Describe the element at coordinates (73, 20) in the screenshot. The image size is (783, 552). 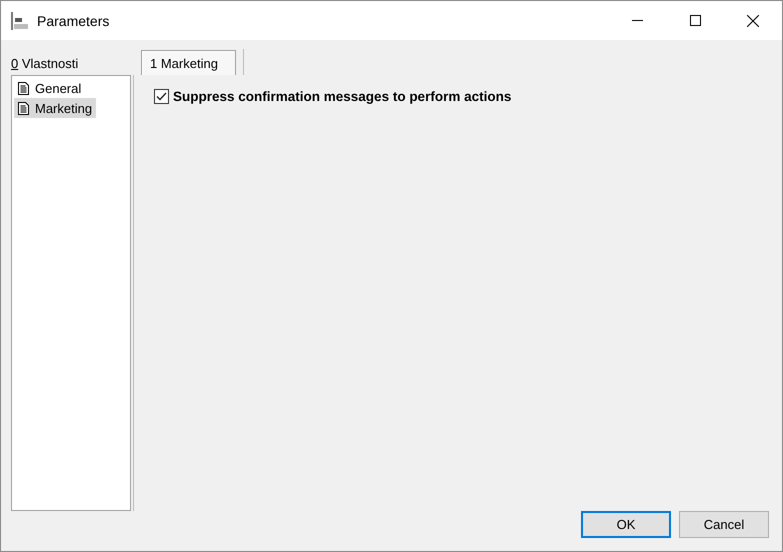
I see `window-title: Parameters` at that location.